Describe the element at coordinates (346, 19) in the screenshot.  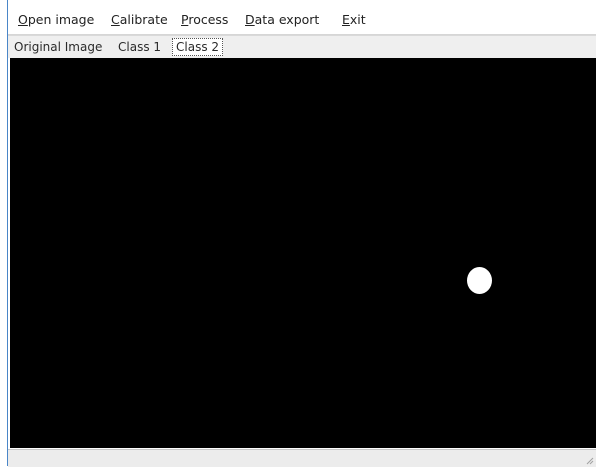
I see `menu-exit-mnemonic: E` at that location.